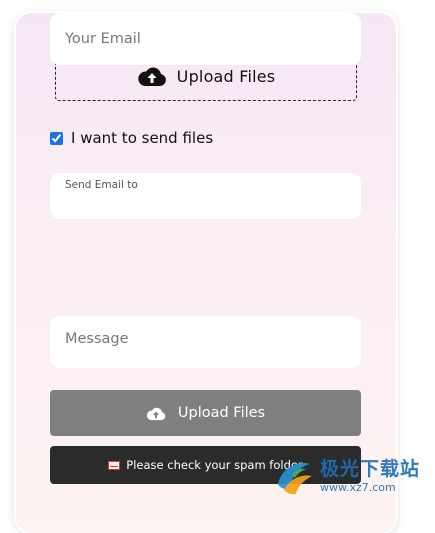 Image resolution: width=435 pixels, height=533 pixels. Describe the element at coordinates (221, 413) in the screenshot. I see `upload-files-button-label: Upload Files` at that location.